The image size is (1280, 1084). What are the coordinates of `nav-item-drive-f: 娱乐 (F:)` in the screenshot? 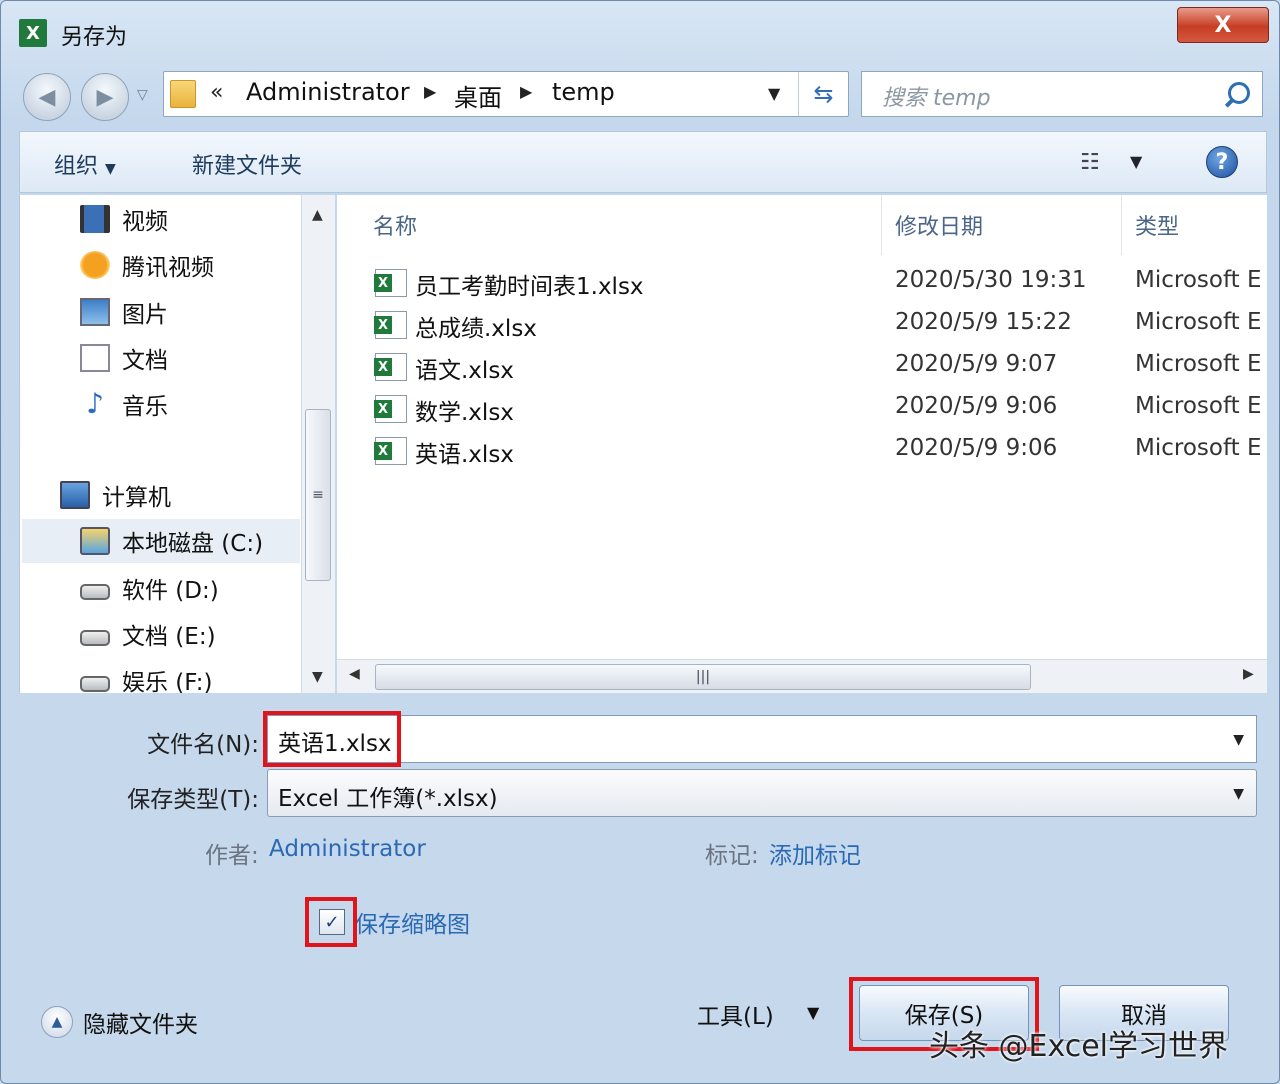 It's located at (146, 676).